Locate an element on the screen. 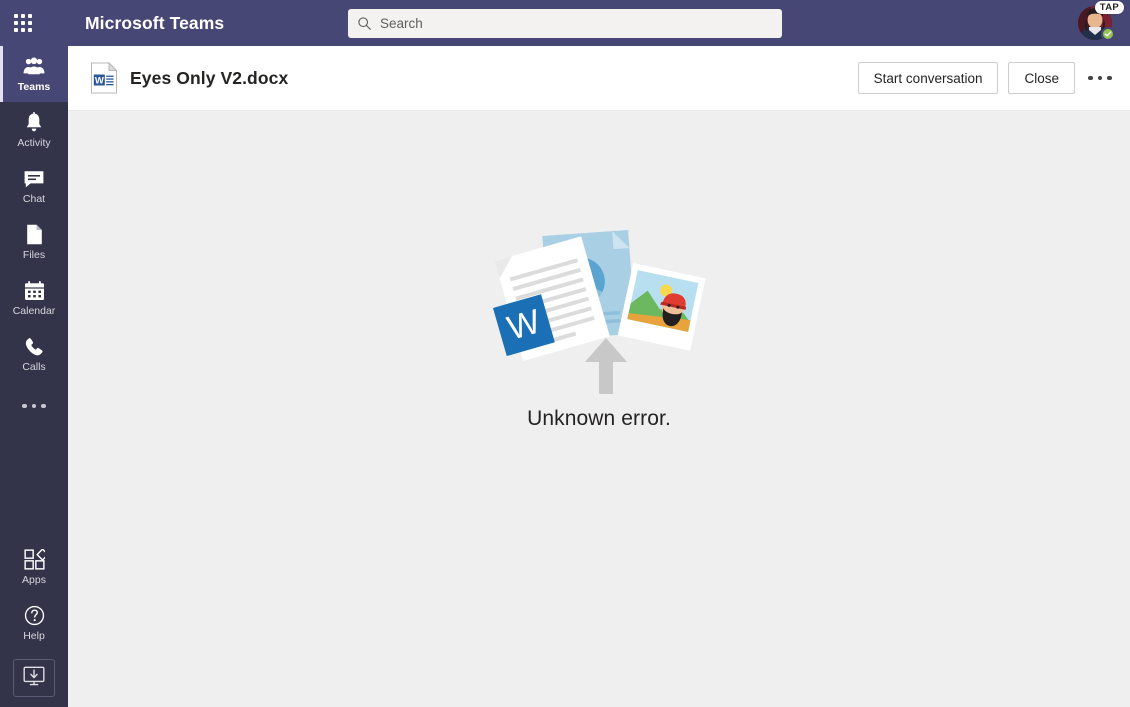  sidebar-item-help: Help is located at coordinates (34, 623).